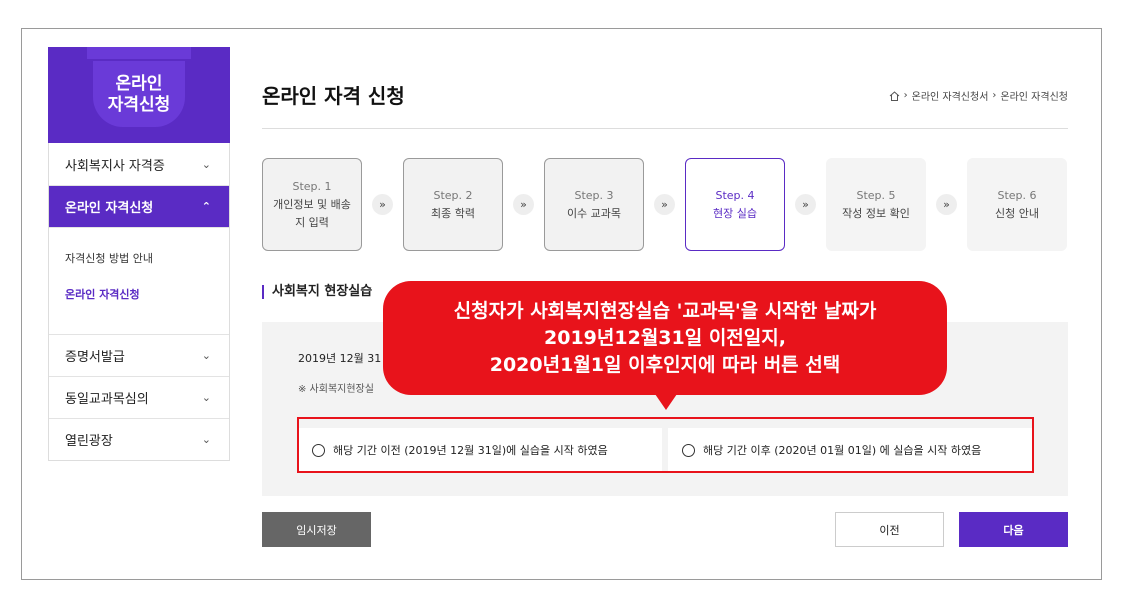  What do you see at coordinates (876, 195) in the screenshot?
I see `step-number: Step. 5` at bounding box center [876, 195].